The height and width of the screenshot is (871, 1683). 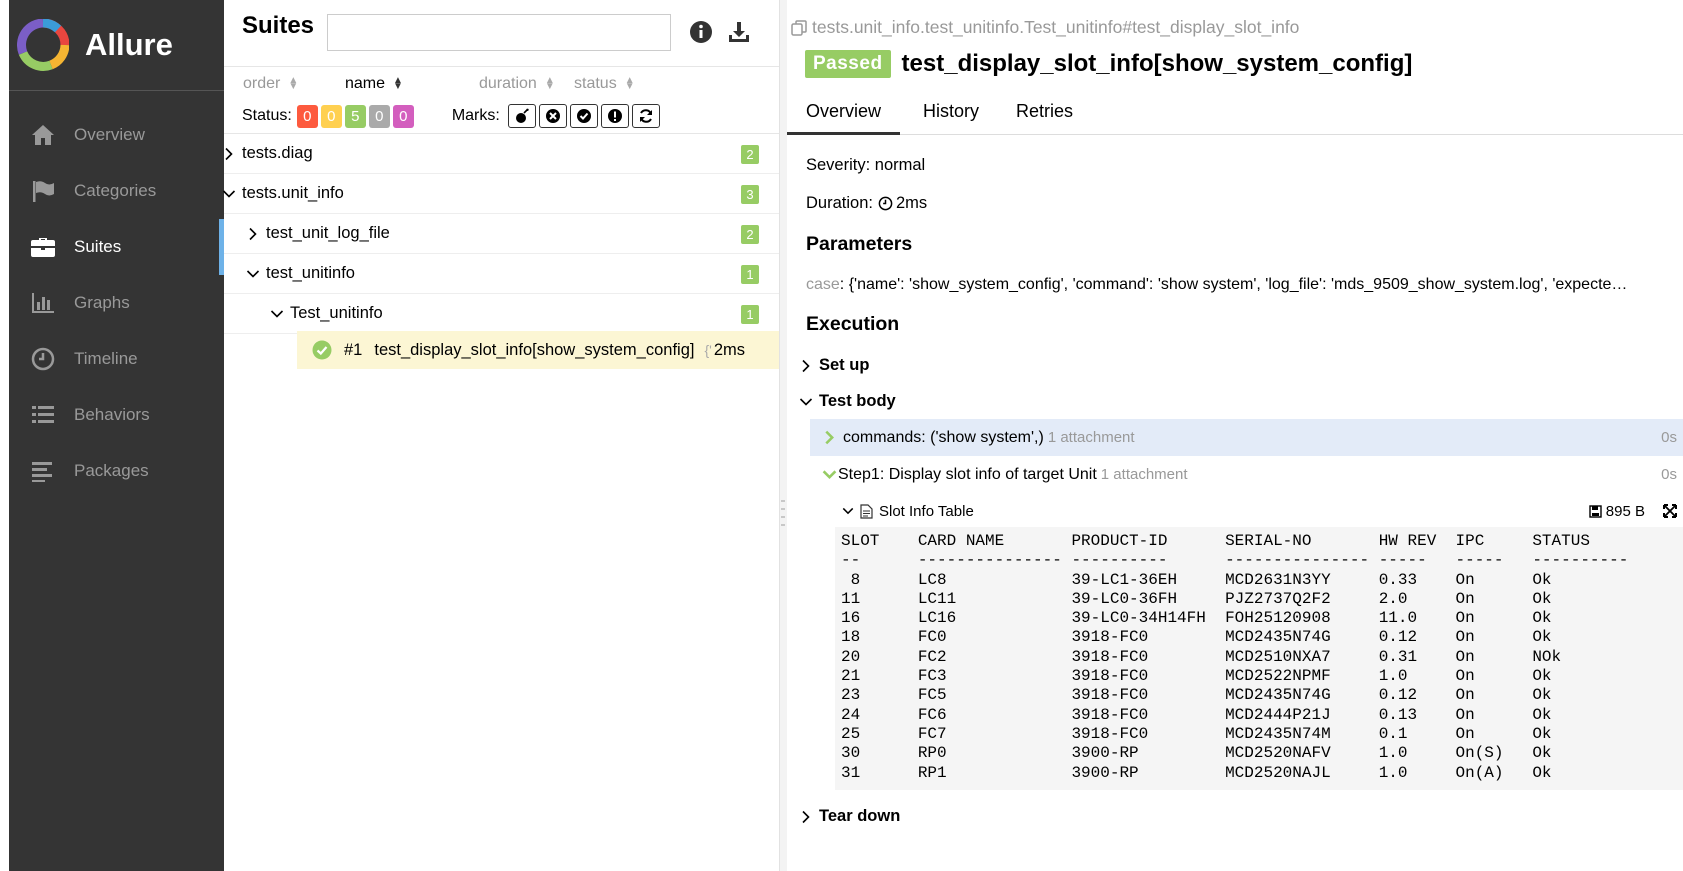 I want to click on pane-divider, so click(x=783, y=435).